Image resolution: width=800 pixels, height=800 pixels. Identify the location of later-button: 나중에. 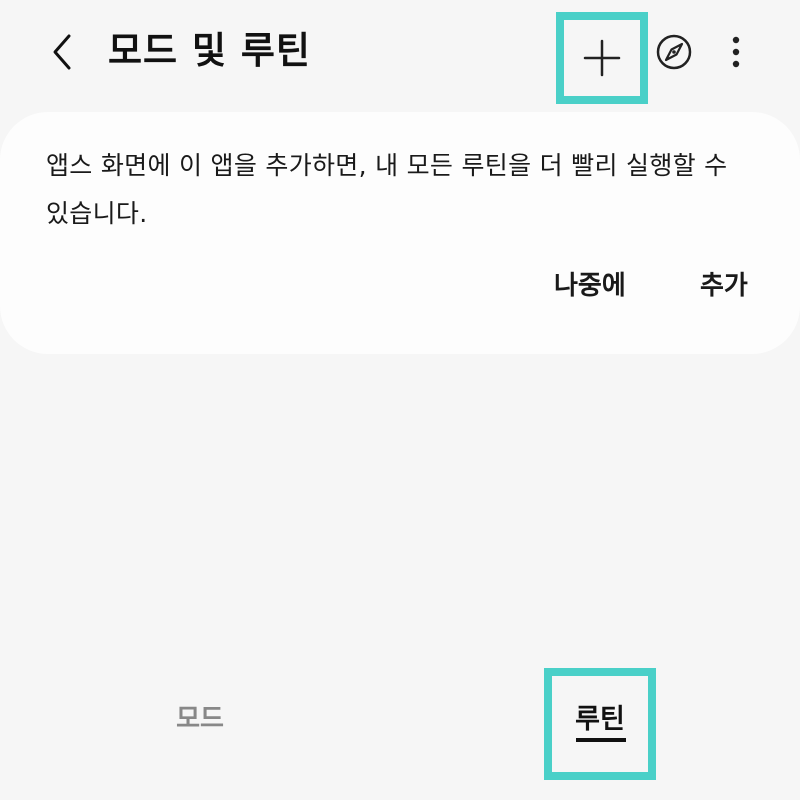
(590, 286).